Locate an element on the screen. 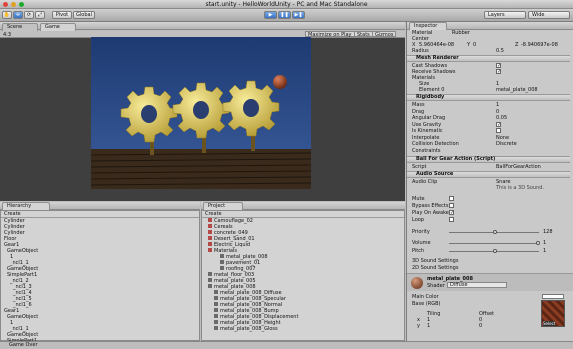 This screenshot has height=349, width=573. volume-slider is located at coordinates (494, 243).